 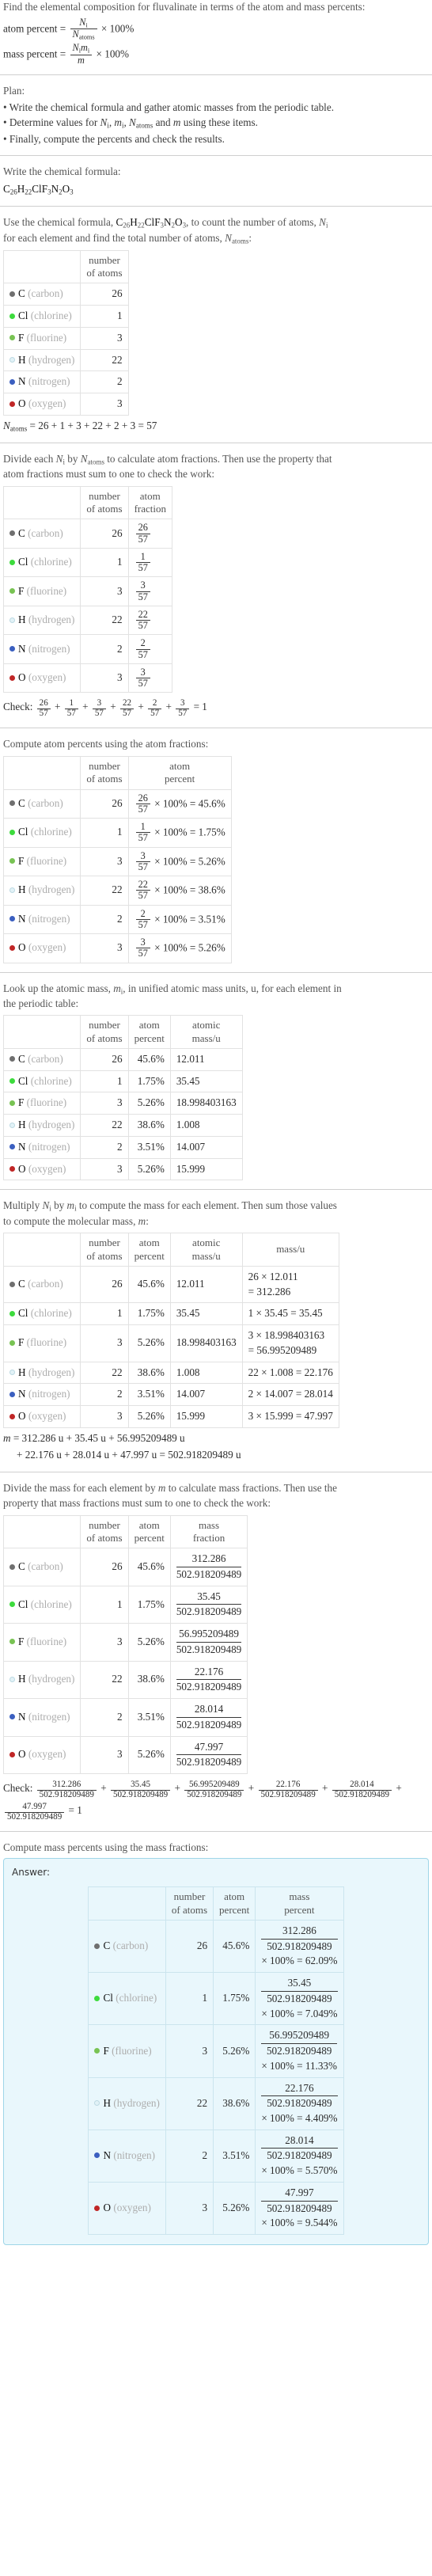 What do you see at coordinates (6, 425) in the screenshot?
I see `total-atoms-label: N` at bounding box center [6, 425].